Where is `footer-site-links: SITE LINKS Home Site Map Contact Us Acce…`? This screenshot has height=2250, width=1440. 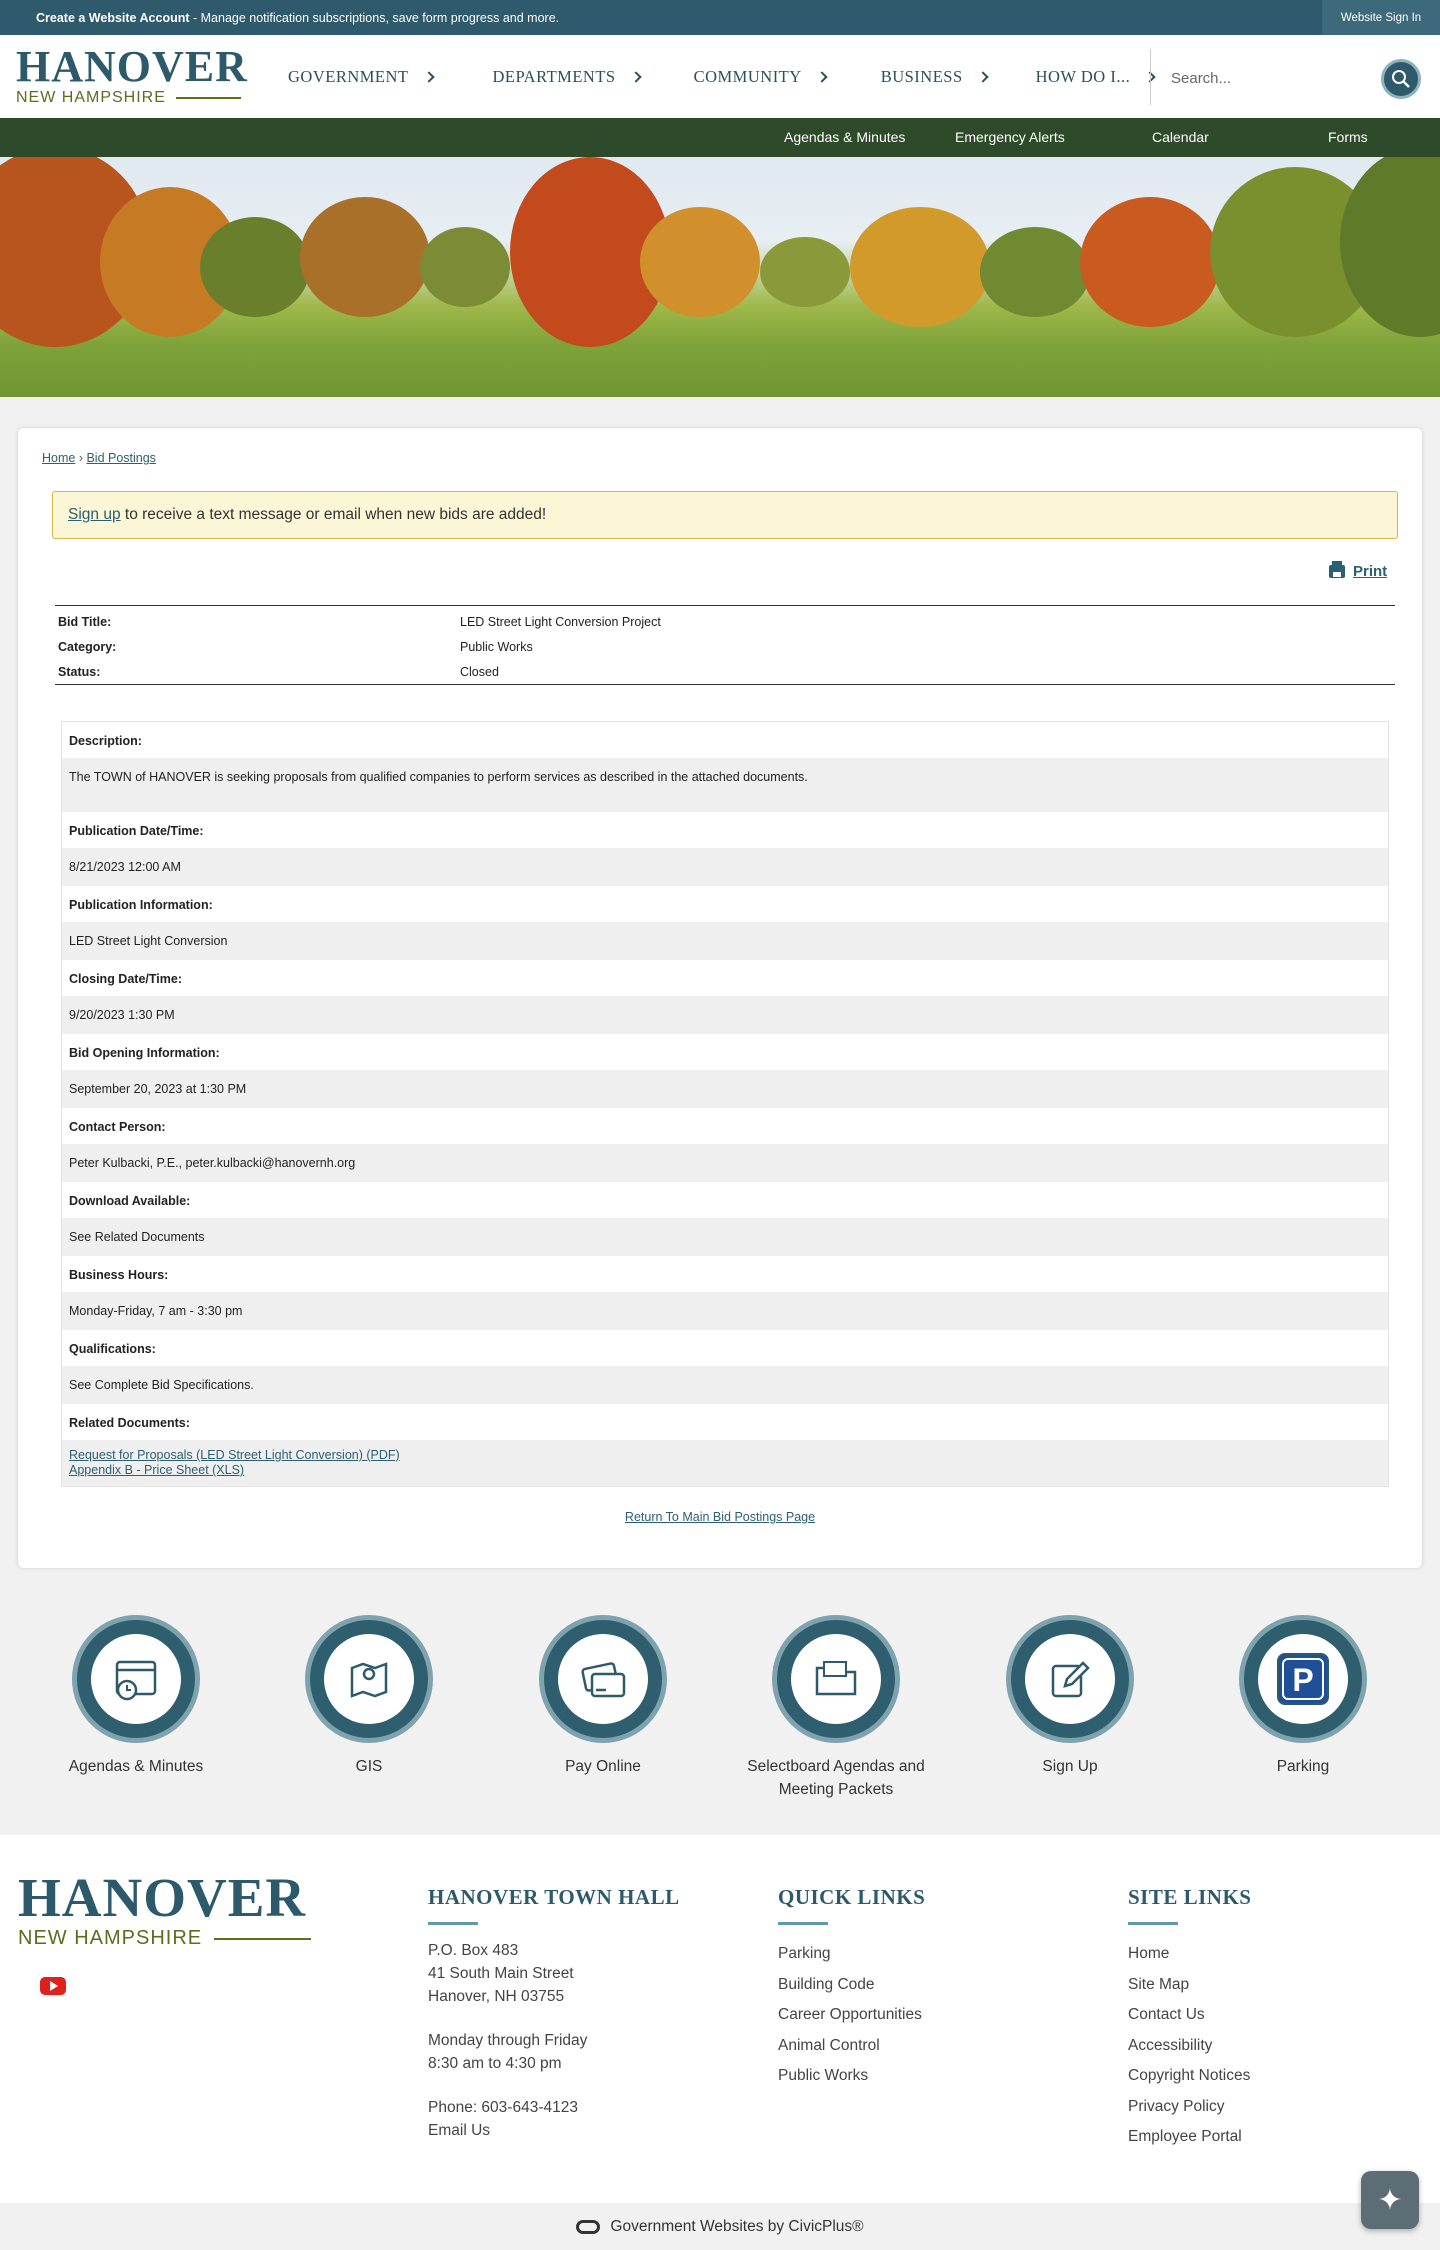 footer-site-links: SITE LINKS Home Site Map Contact Us Acce… is located at coordinates (1189, 2019).